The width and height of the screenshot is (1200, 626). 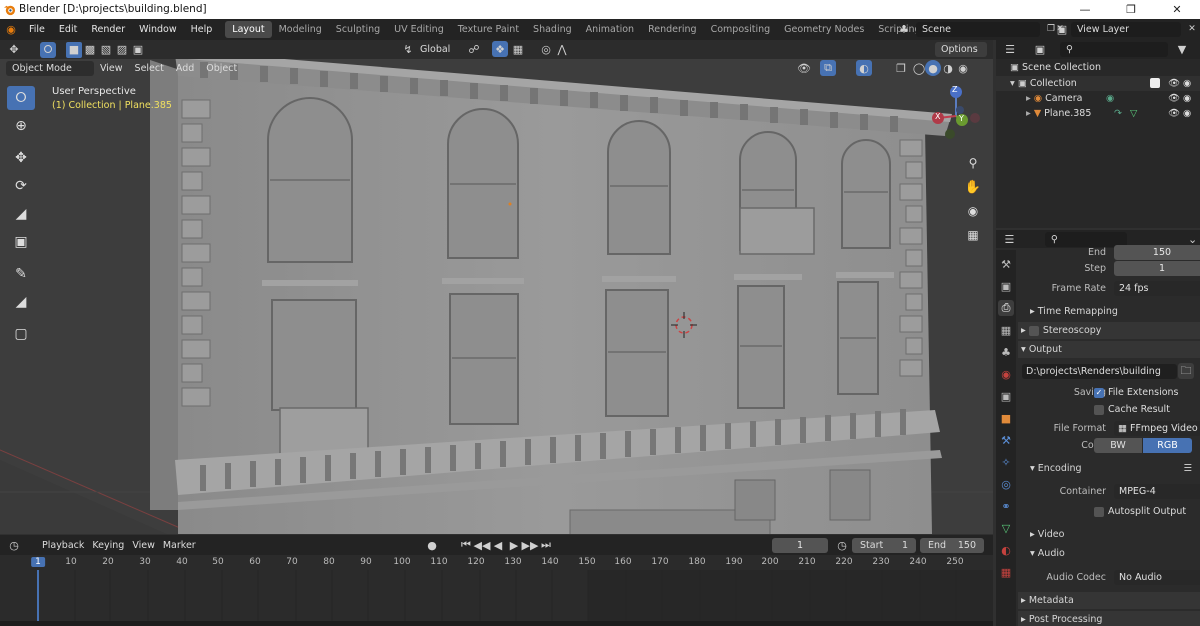 I want to click on xray-icon: ❐, so click(x=901, y=68).